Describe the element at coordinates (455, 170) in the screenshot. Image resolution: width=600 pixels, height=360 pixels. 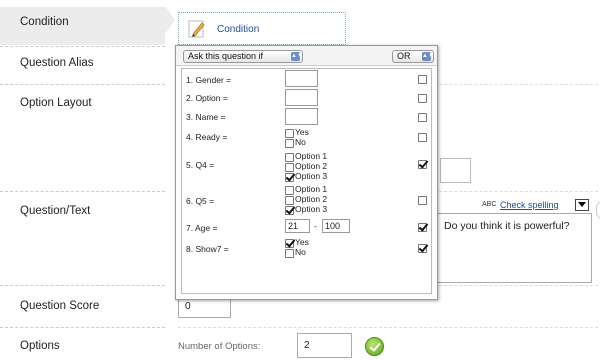
I see `option-layout-field` at that location.